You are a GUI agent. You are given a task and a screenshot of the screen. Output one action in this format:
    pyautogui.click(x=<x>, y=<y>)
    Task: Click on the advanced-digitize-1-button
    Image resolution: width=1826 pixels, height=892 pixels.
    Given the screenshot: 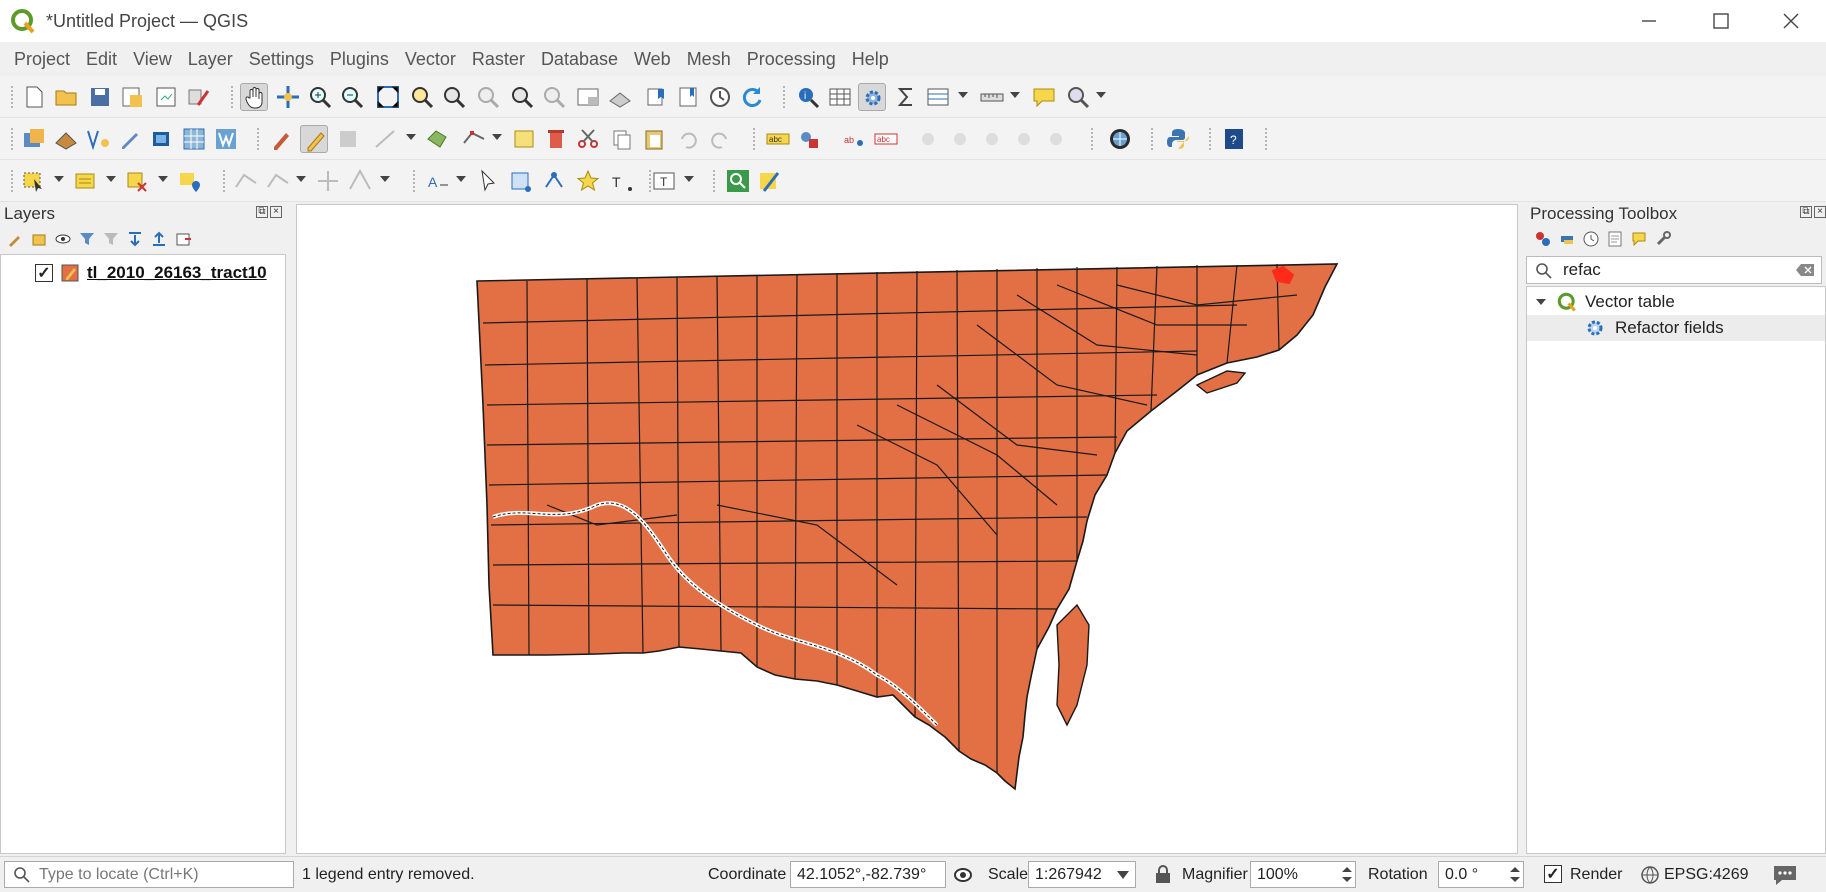 What is the action you would take?
    pyautogui.click(x=246, y=181)
    